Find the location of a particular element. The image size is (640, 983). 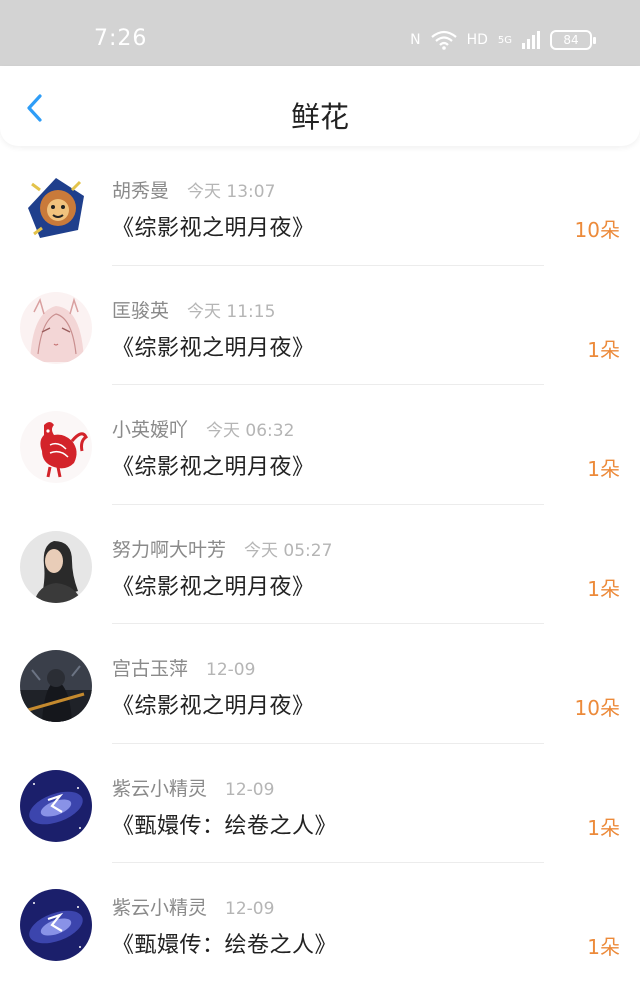

hd-icon: HD is located at coordinates (477, 40).